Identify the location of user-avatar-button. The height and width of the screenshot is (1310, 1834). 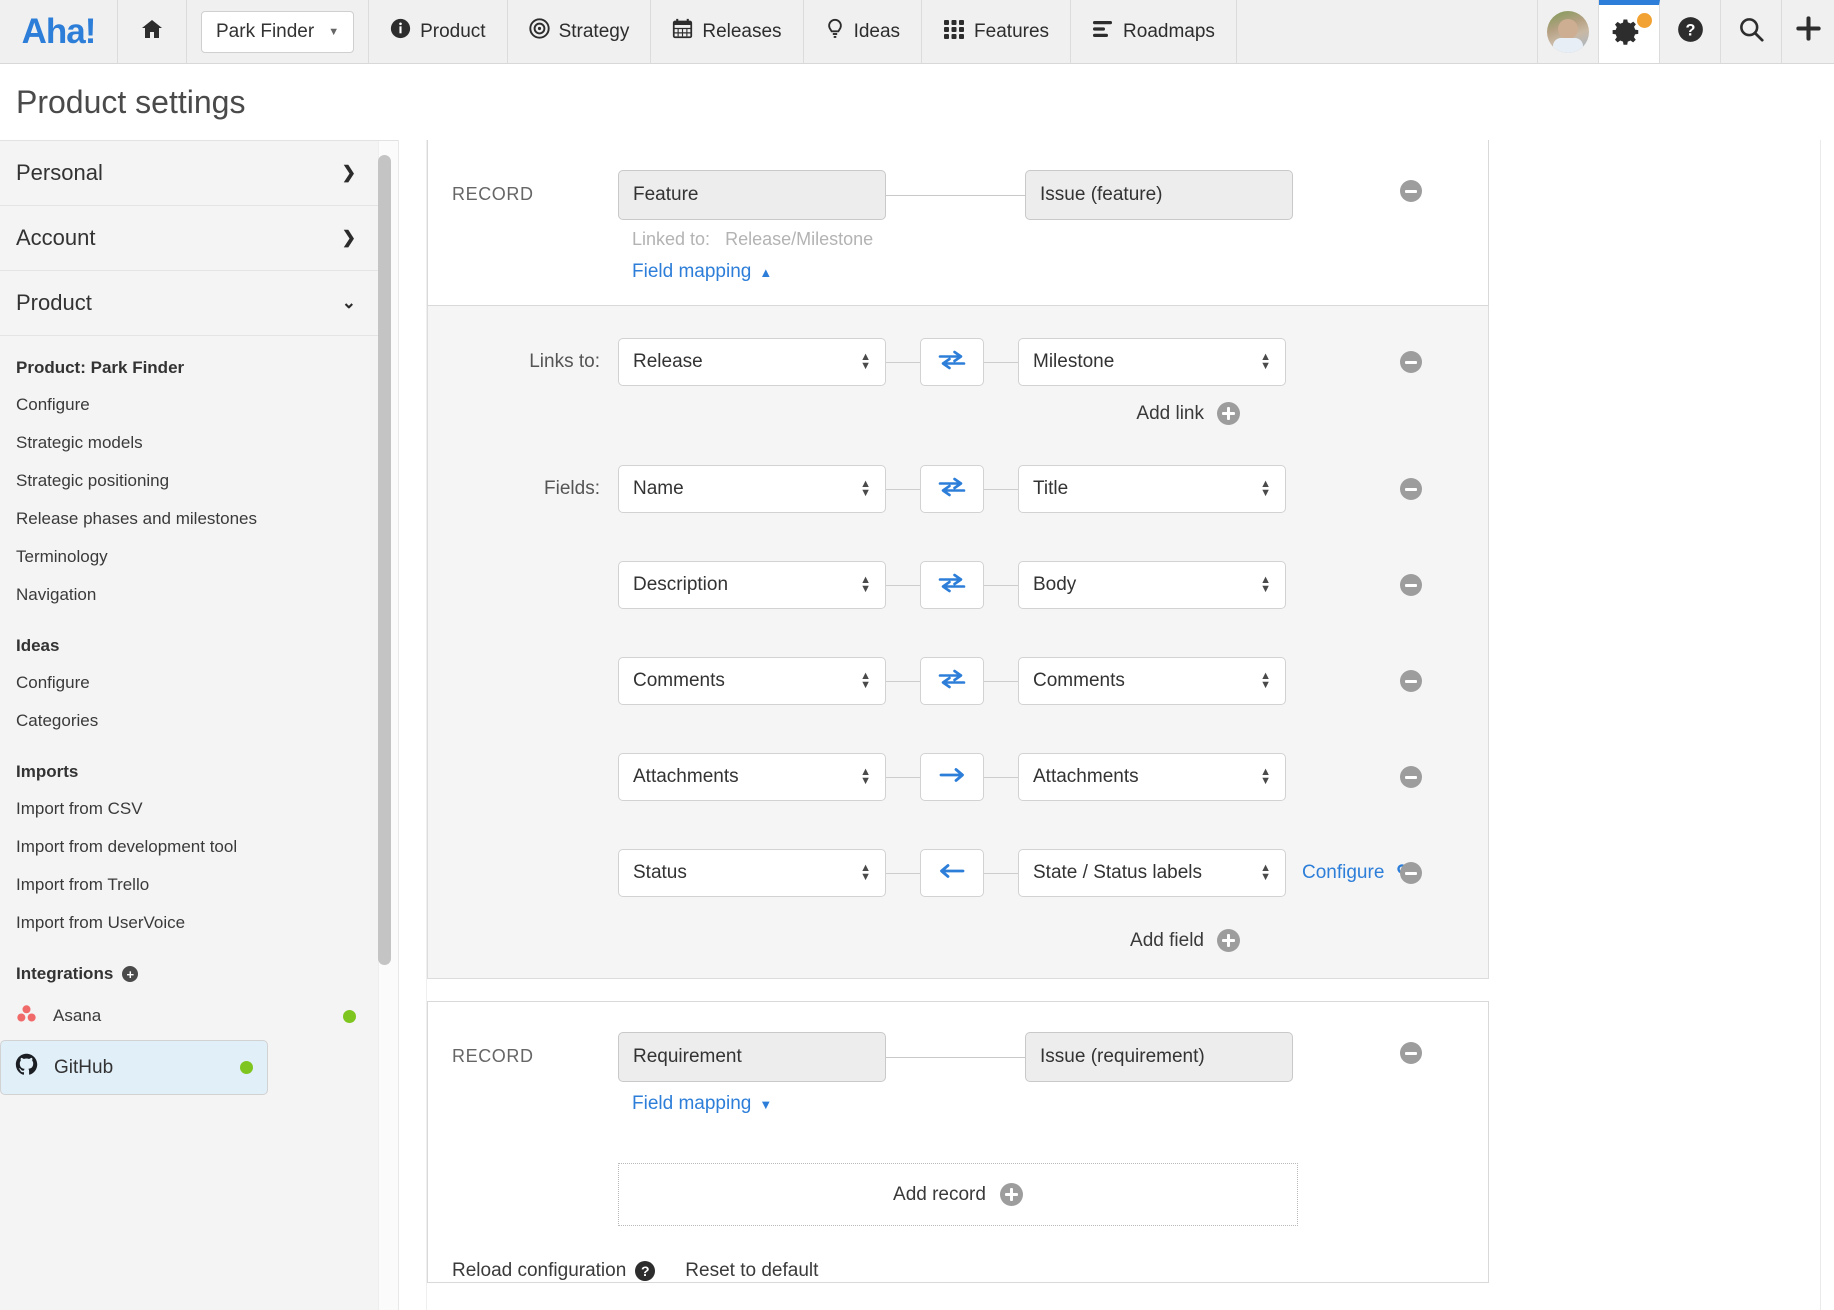
(1568, 31).